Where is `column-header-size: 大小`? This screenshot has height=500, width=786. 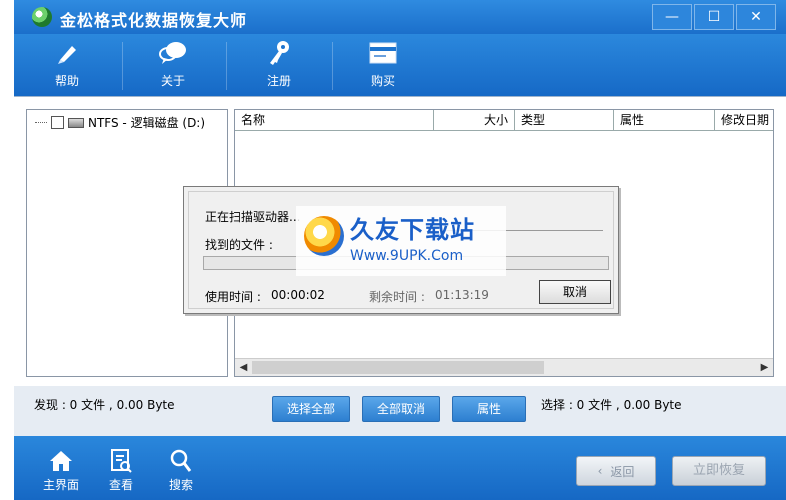
column-header-size: 大小 is located at coordinates (474, 120).